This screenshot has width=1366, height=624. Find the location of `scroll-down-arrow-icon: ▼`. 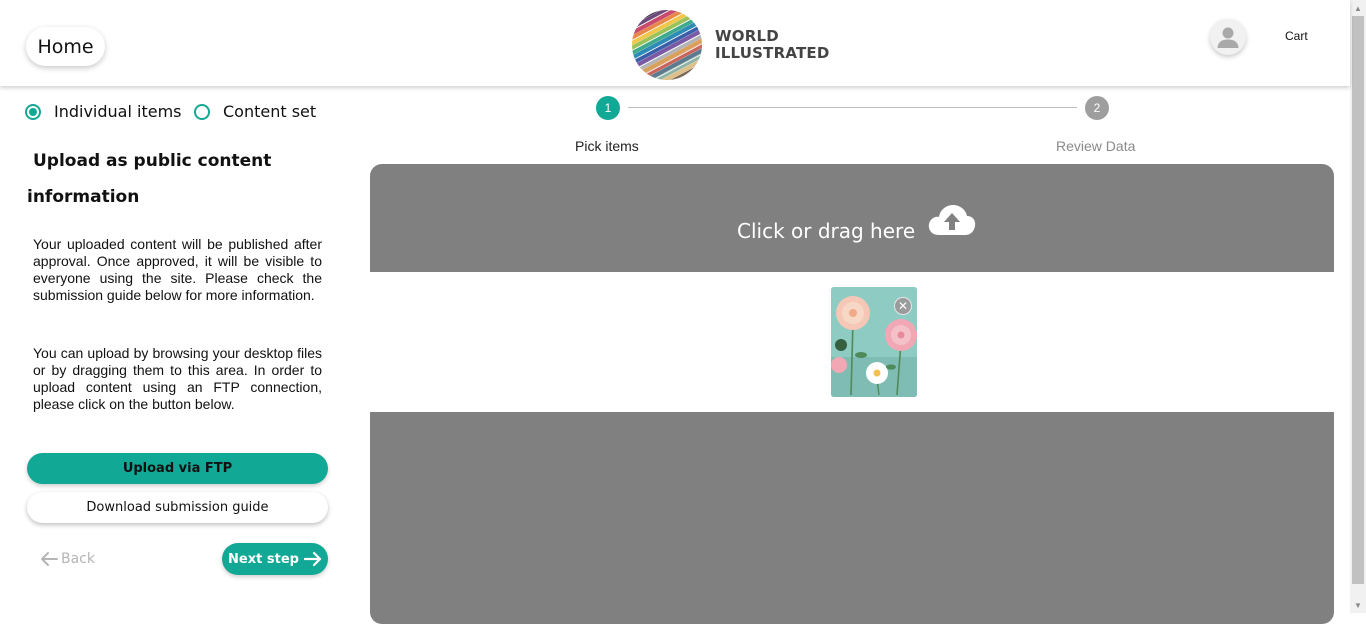

scroll-down-arrow-icon: ▼ is located at coordinates (1358, 605).